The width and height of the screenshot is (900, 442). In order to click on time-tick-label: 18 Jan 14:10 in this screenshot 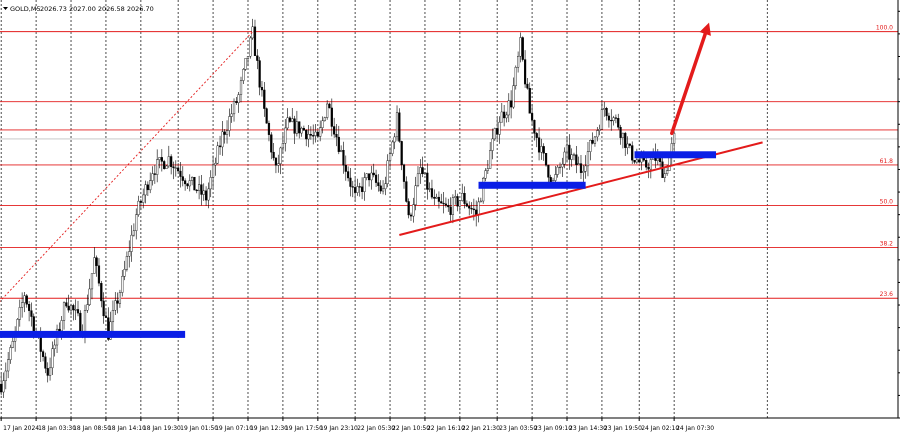, I will do `click(127, 428)`.